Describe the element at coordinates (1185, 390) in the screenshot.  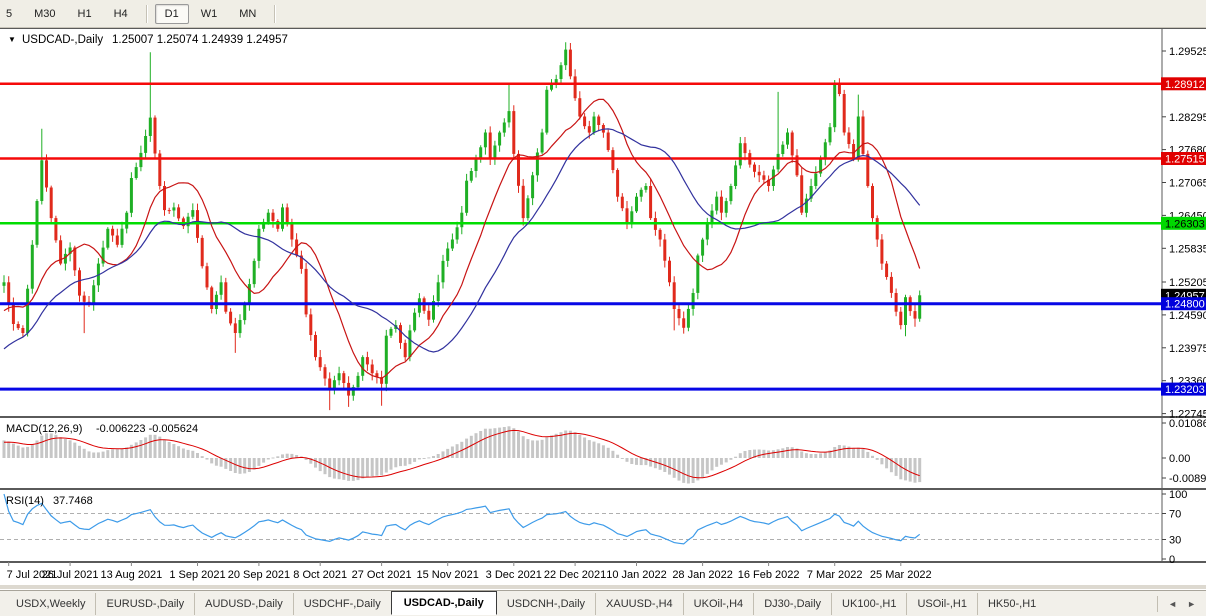
I see `price-tag-blue-2-label: 1.23203` at that location.